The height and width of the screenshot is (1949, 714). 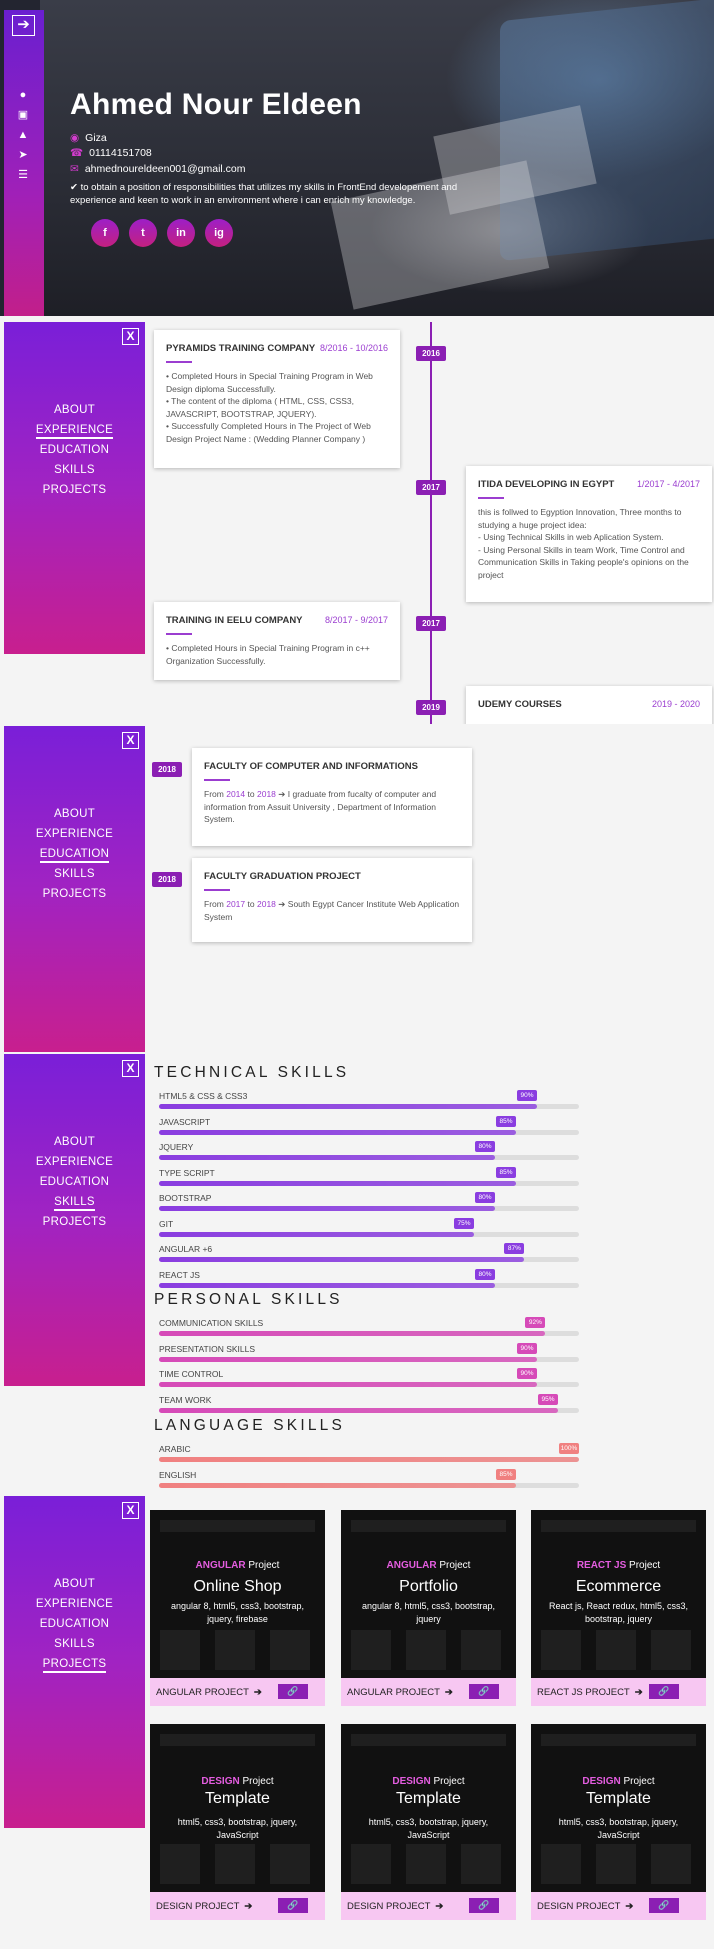 I want to click on card-title: ITIDA DEVELOPING IN EGYPT, so click(x=546, y=484).